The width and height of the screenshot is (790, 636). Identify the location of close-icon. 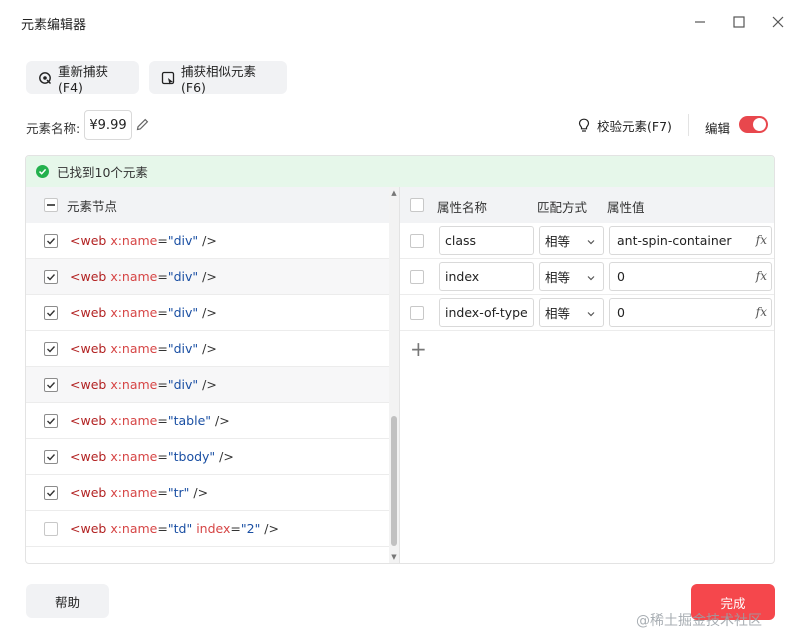
(778, 22).